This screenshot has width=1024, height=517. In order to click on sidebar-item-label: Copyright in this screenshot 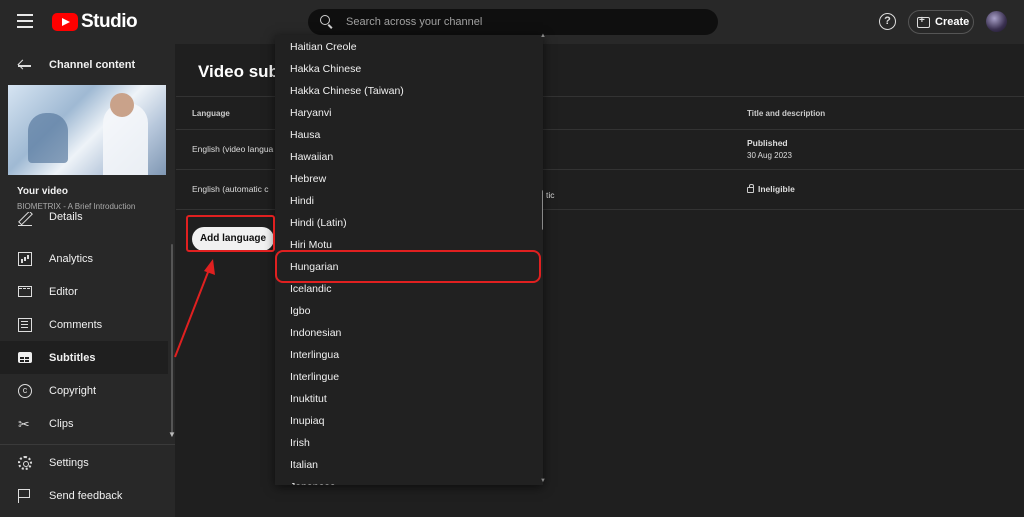, I will do `click(73, 390)`.